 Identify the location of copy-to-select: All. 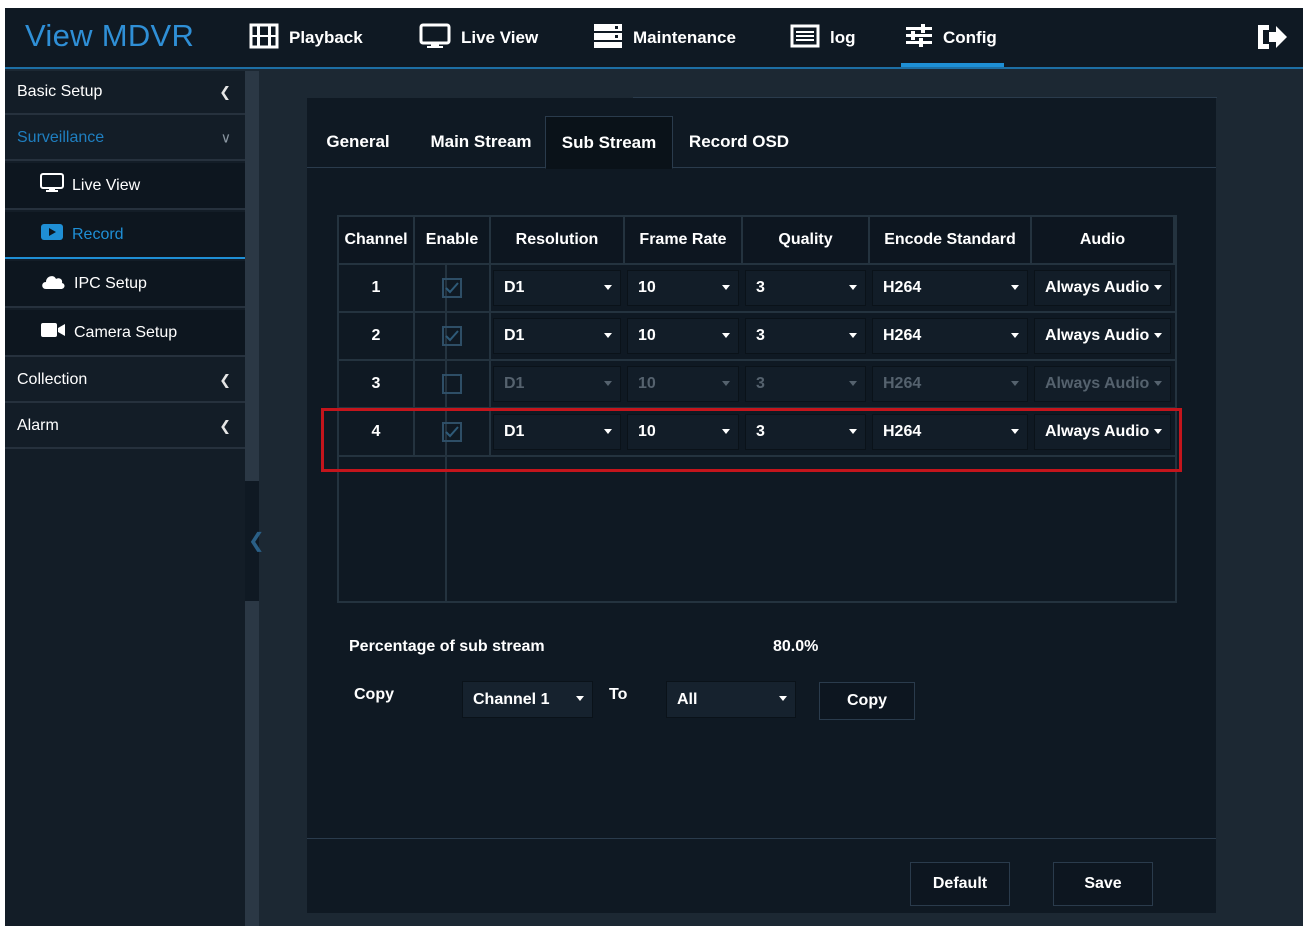
(731, 699).